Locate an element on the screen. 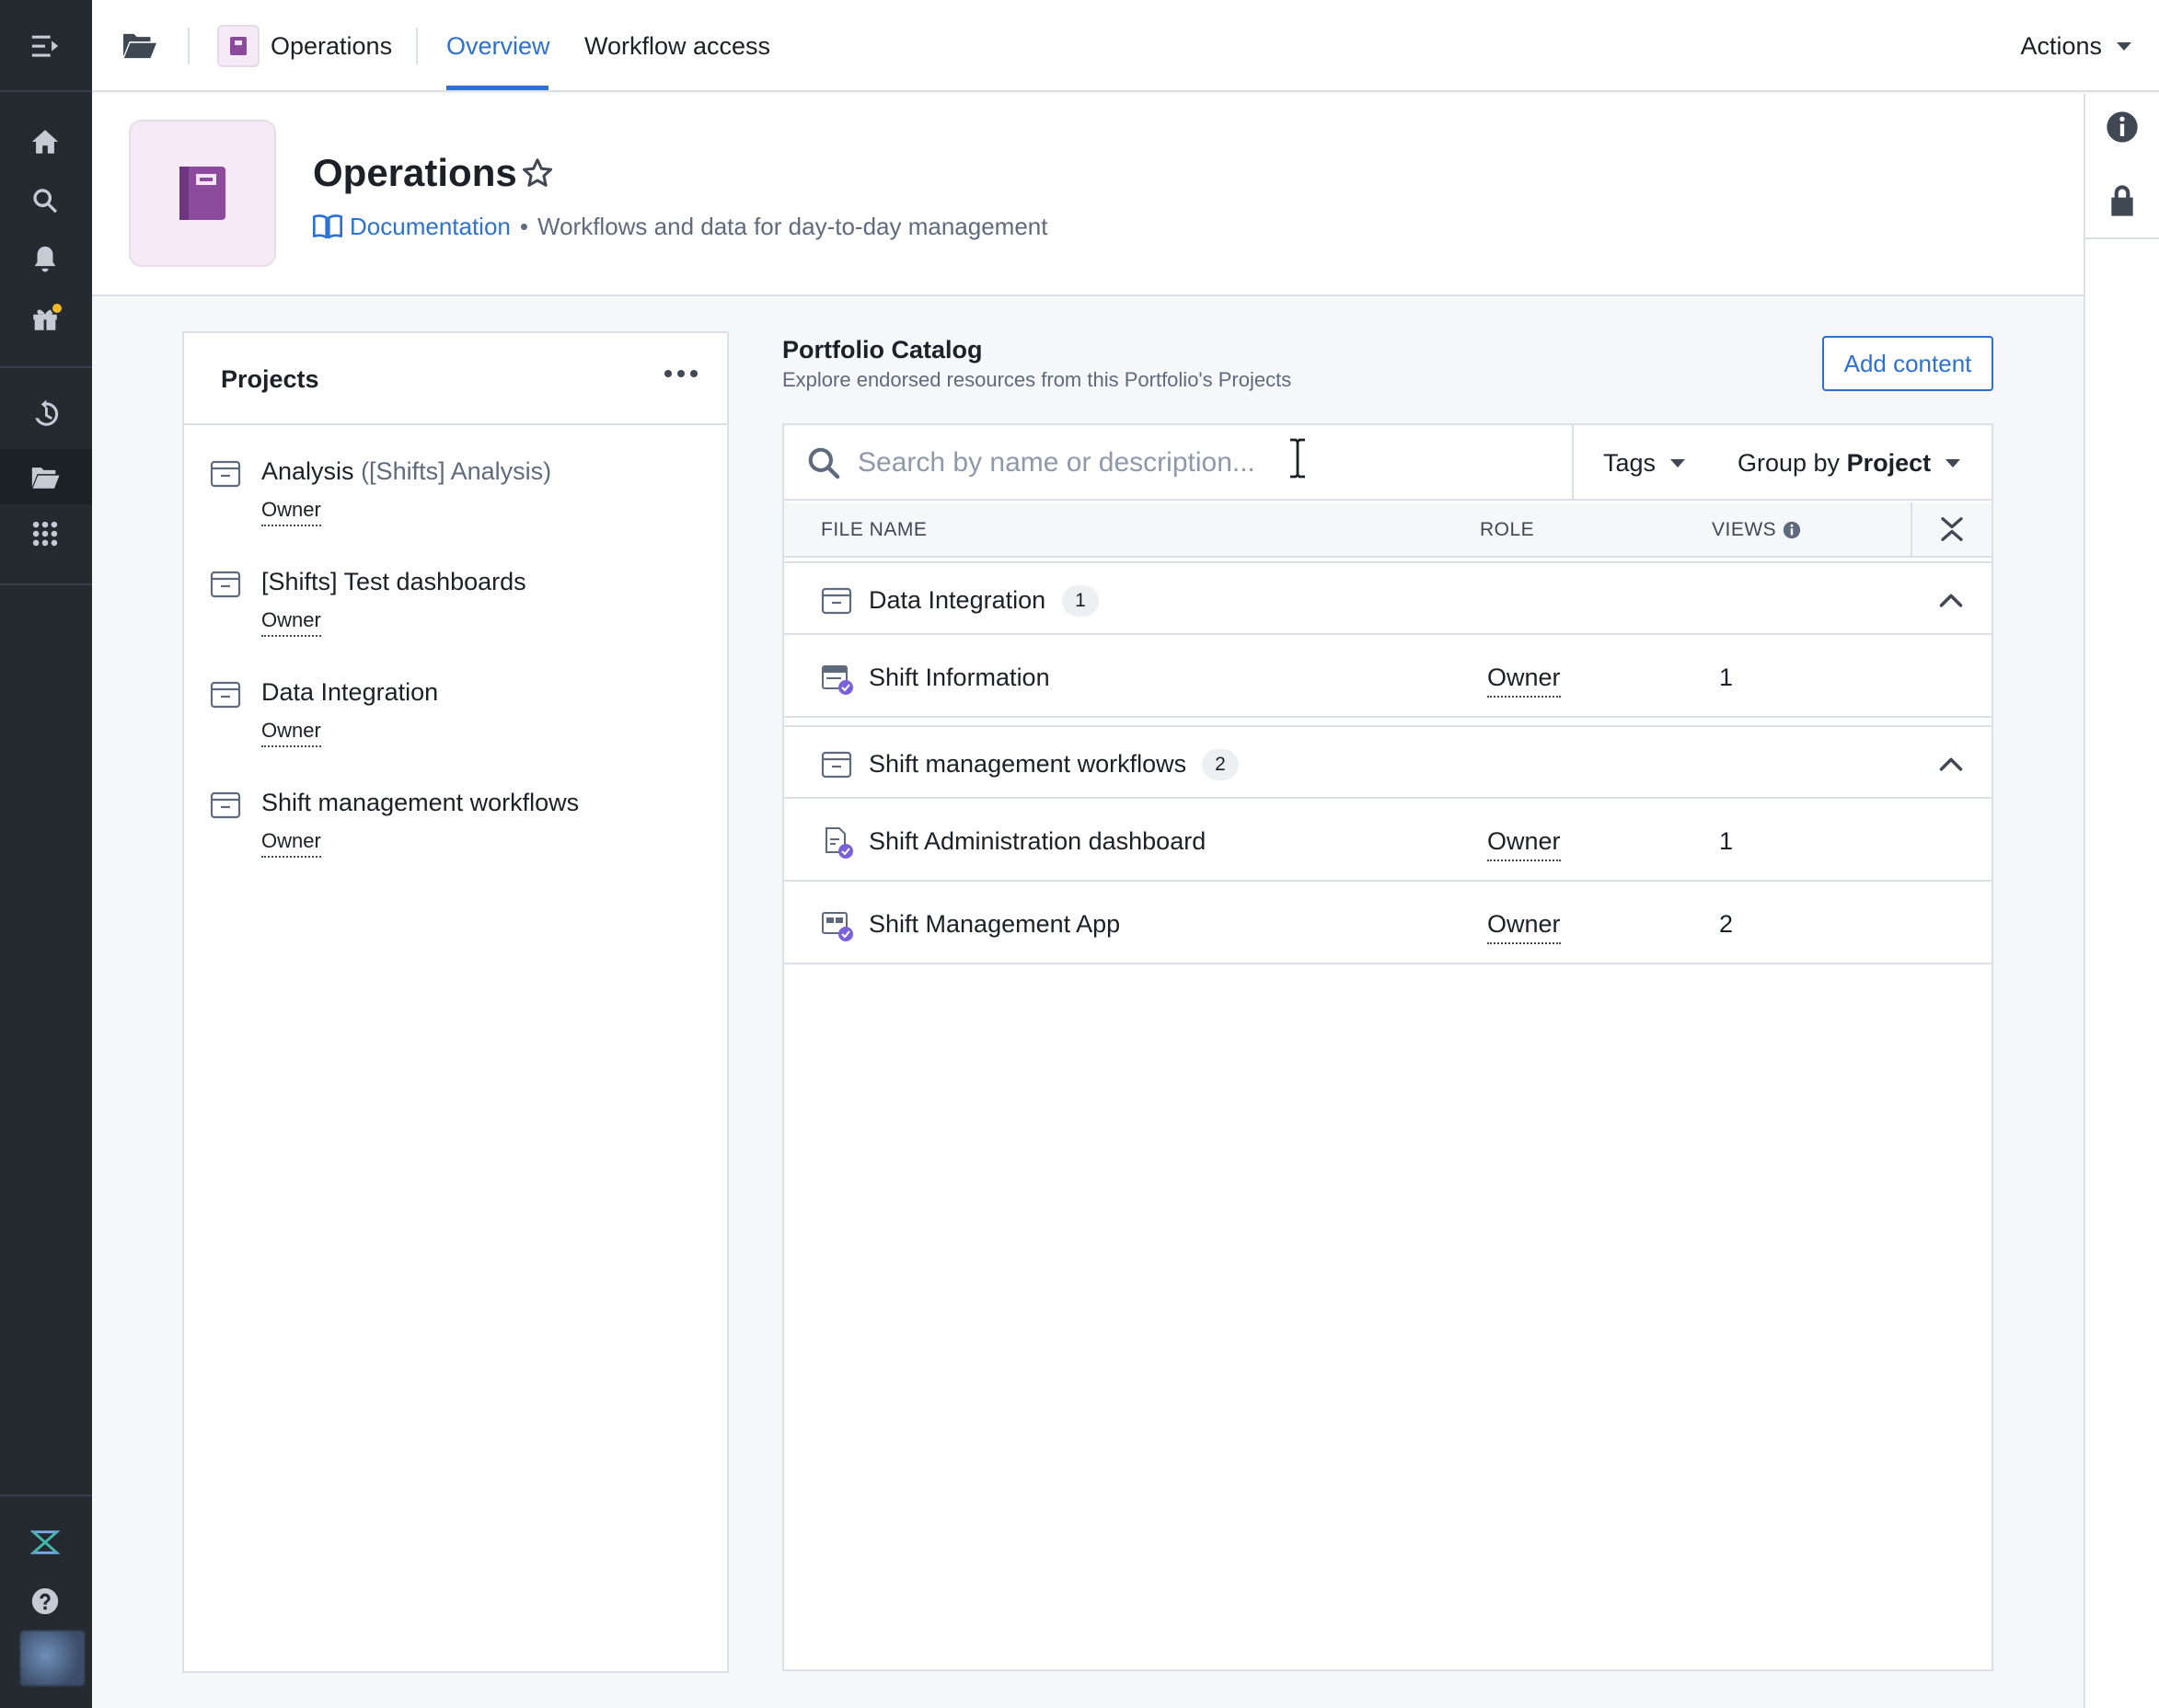 This screenshot has width=2159, height=1708. column-header-file-name: FILE NAME is located at coordinates (874, 530).